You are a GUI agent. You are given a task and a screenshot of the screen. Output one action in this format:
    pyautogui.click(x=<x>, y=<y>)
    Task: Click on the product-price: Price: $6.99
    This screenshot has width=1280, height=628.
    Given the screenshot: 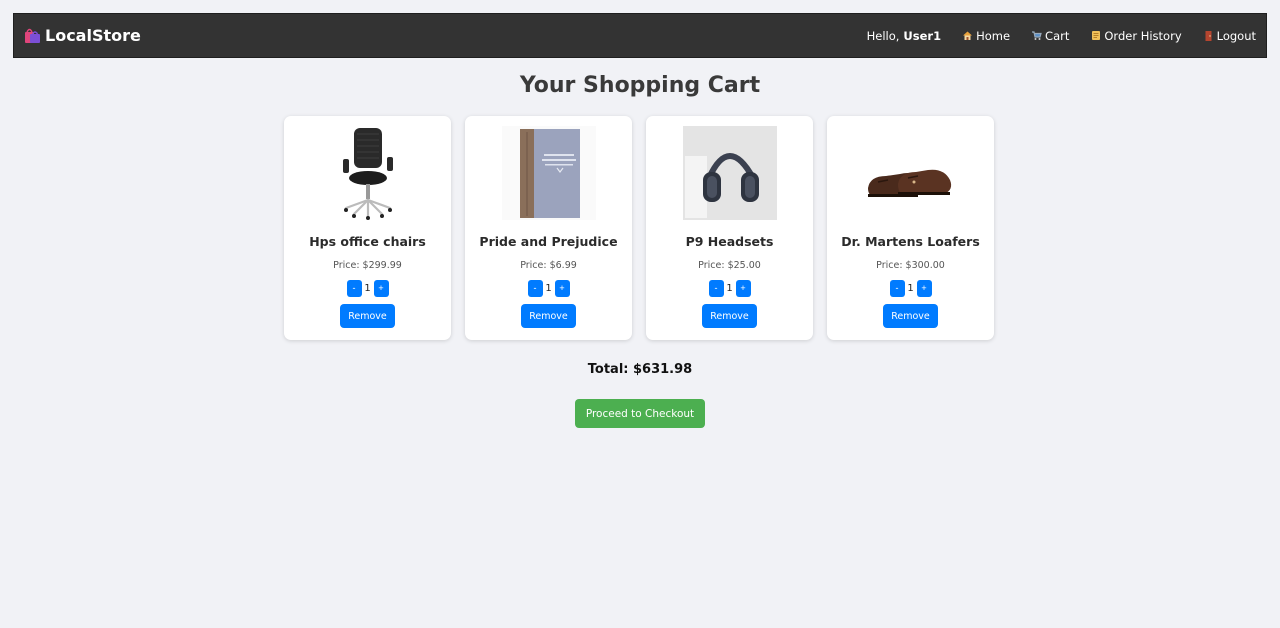 What is the action you would take?
    pyautogui.click(x=548, y=265)
    